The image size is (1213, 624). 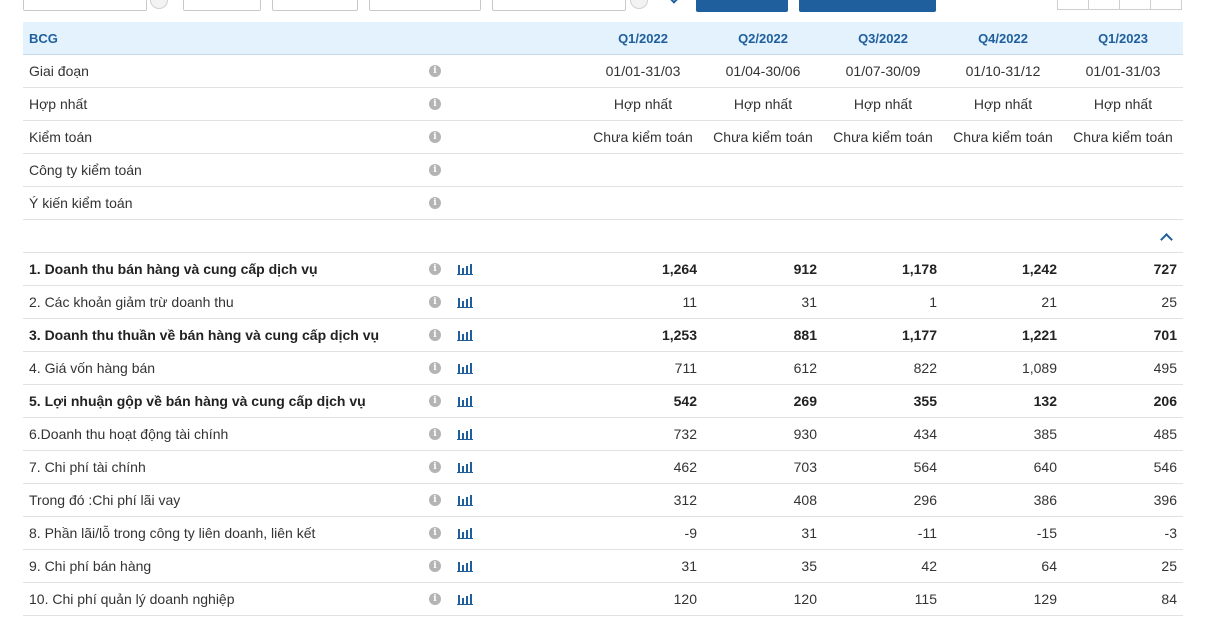 I want to click on period-header: Q2/2022, so click(x=763, y=38).